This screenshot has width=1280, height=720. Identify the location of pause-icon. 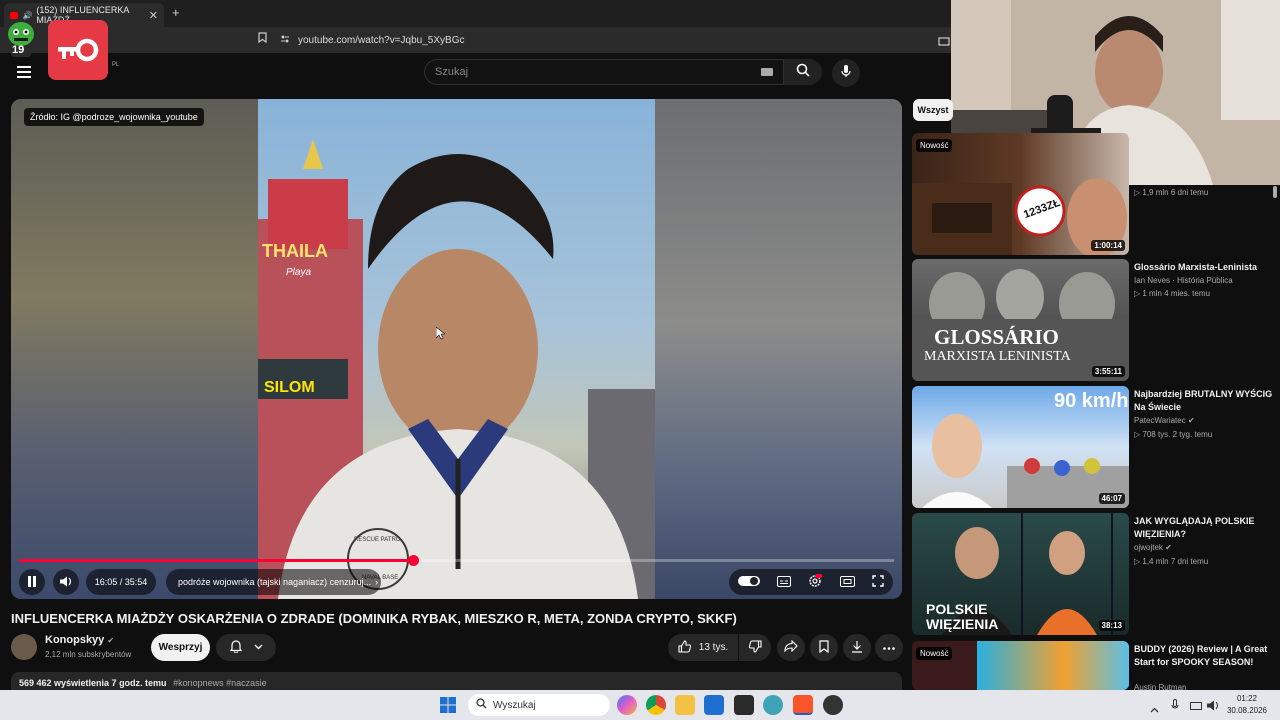
(32, 582).